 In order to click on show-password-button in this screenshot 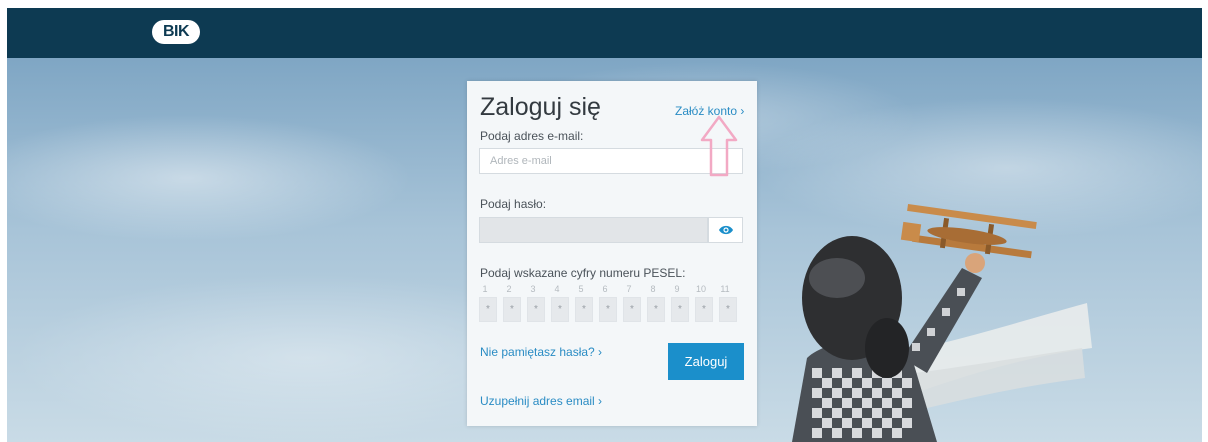, I will do `click(725, 230)`.